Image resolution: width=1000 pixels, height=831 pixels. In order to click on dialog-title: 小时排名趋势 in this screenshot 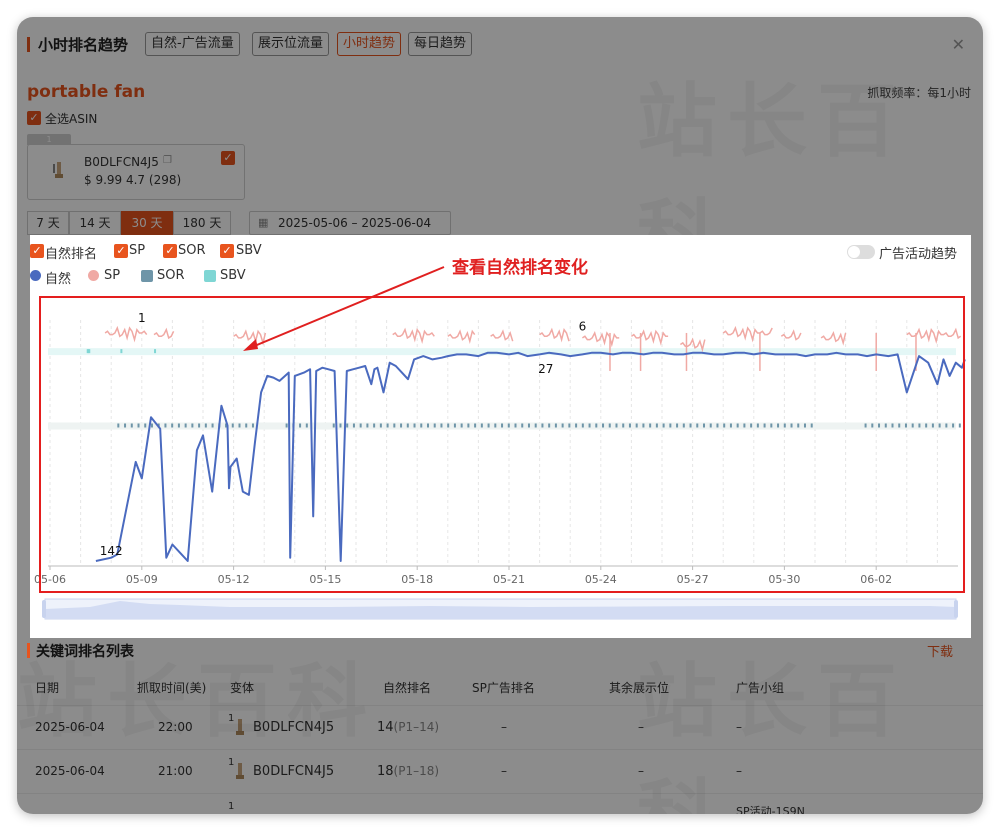, I will do `click(83, 45)`.